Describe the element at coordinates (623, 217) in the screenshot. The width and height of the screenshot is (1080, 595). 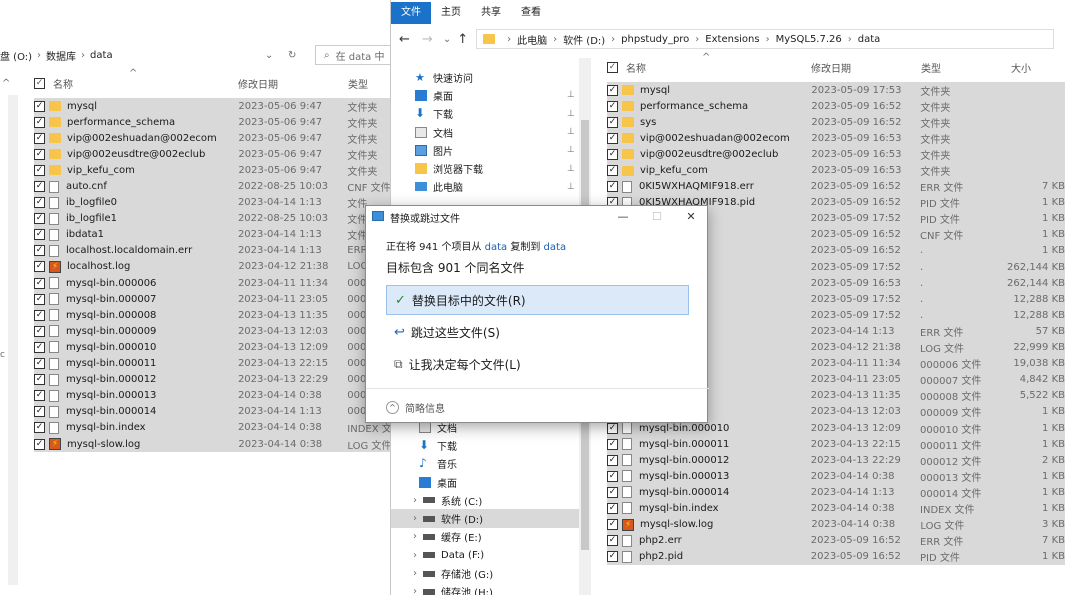
I see `minimize-button: —` at that location.